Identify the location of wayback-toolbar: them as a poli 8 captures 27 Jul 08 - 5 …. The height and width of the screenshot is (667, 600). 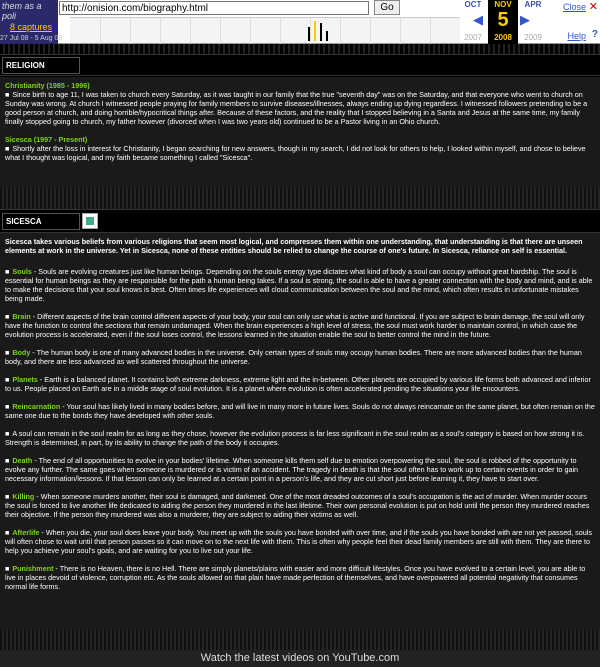
(300, 22).